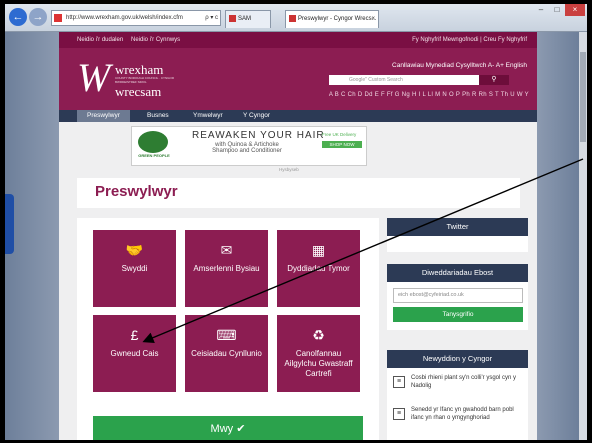 The height and width of the screenshot is (443, 592). I want to click on ad-shop-button: SHOP NOW, so click(342, 144).